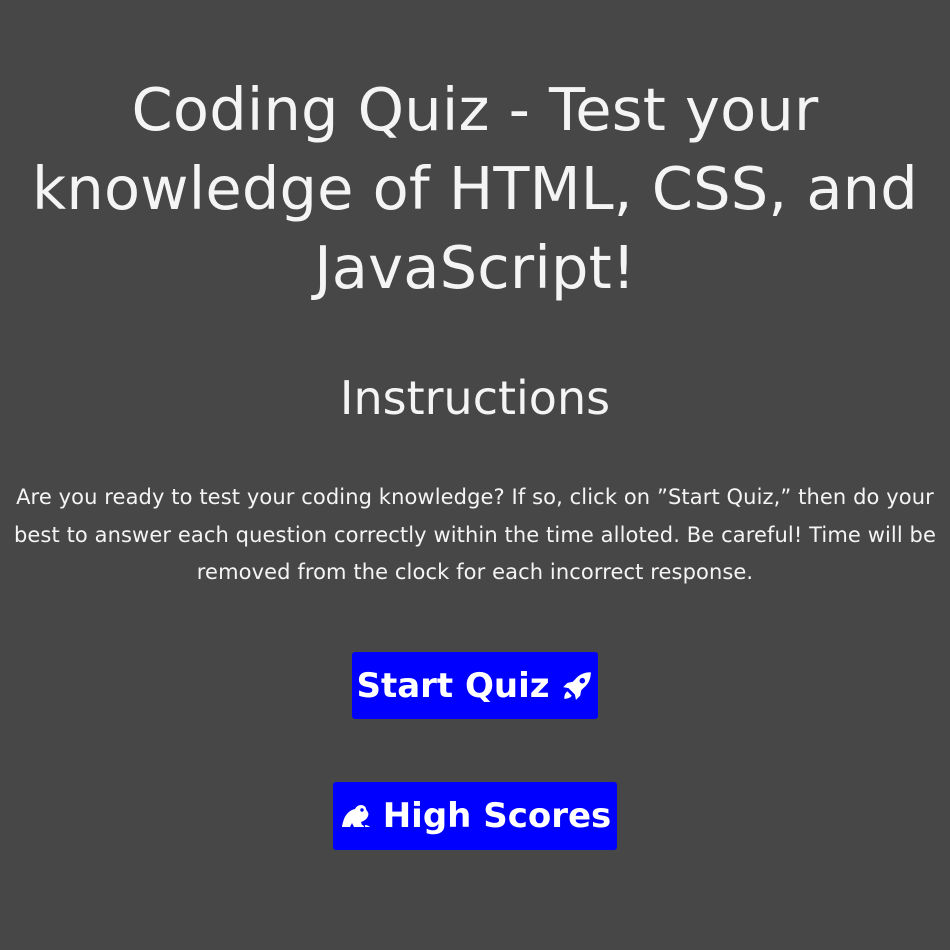 The height and width of the screenshot is (950, 950). I want to click on start-quiz-button: Start Quiz, so click(475, 685).